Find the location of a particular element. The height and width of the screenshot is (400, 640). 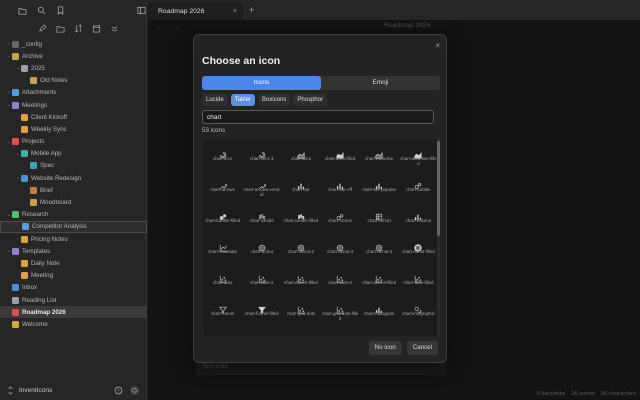

icon-option-chart-line: chart-line is located at coordinates (222, 332).